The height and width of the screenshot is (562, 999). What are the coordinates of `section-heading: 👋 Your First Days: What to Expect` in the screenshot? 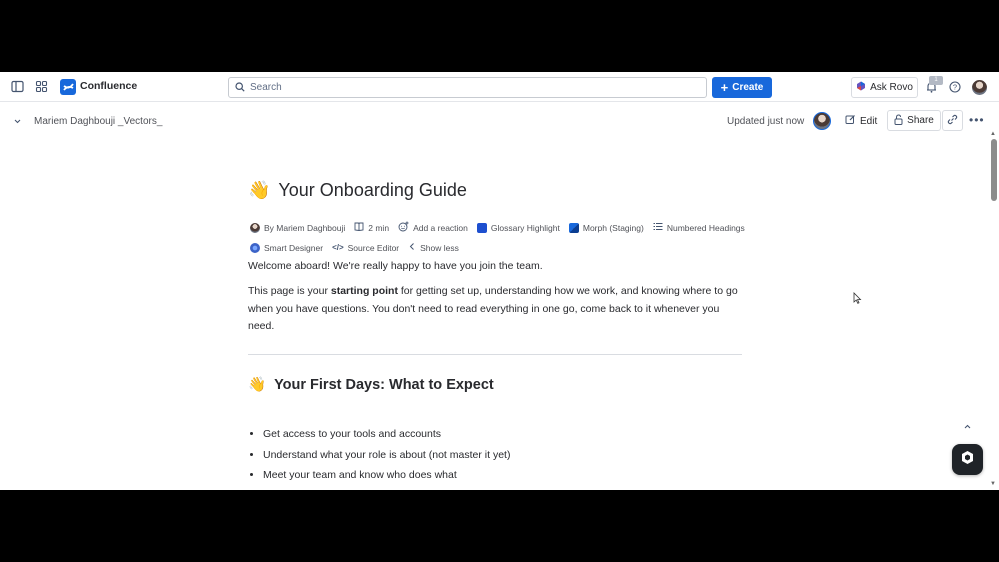 It's located at (371, 385).